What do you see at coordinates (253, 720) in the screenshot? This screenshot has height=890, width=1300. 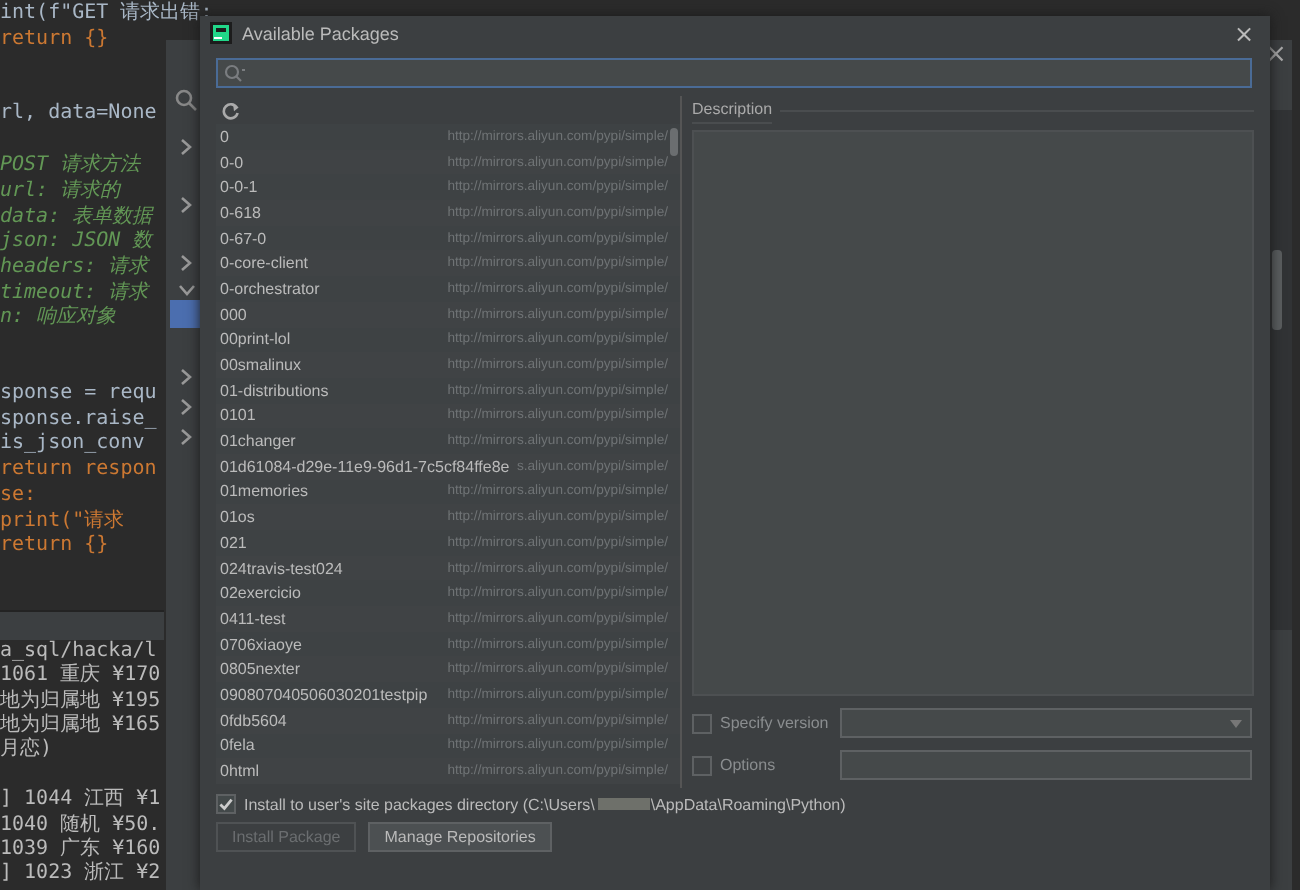 I see `package-name: 0fdb5604` at bounding box center [253, 720].